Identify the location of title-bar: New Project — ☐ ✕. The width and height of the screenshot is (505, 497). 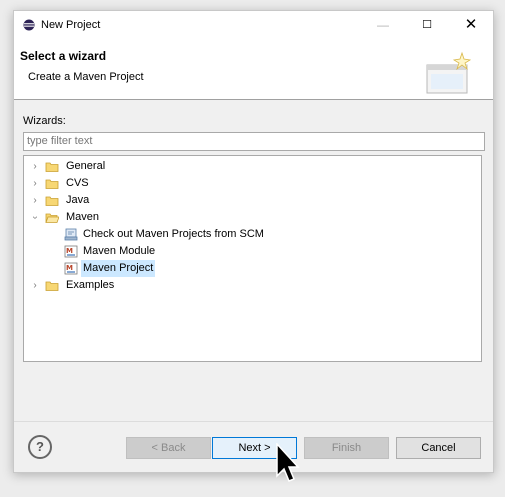
(253, 25).